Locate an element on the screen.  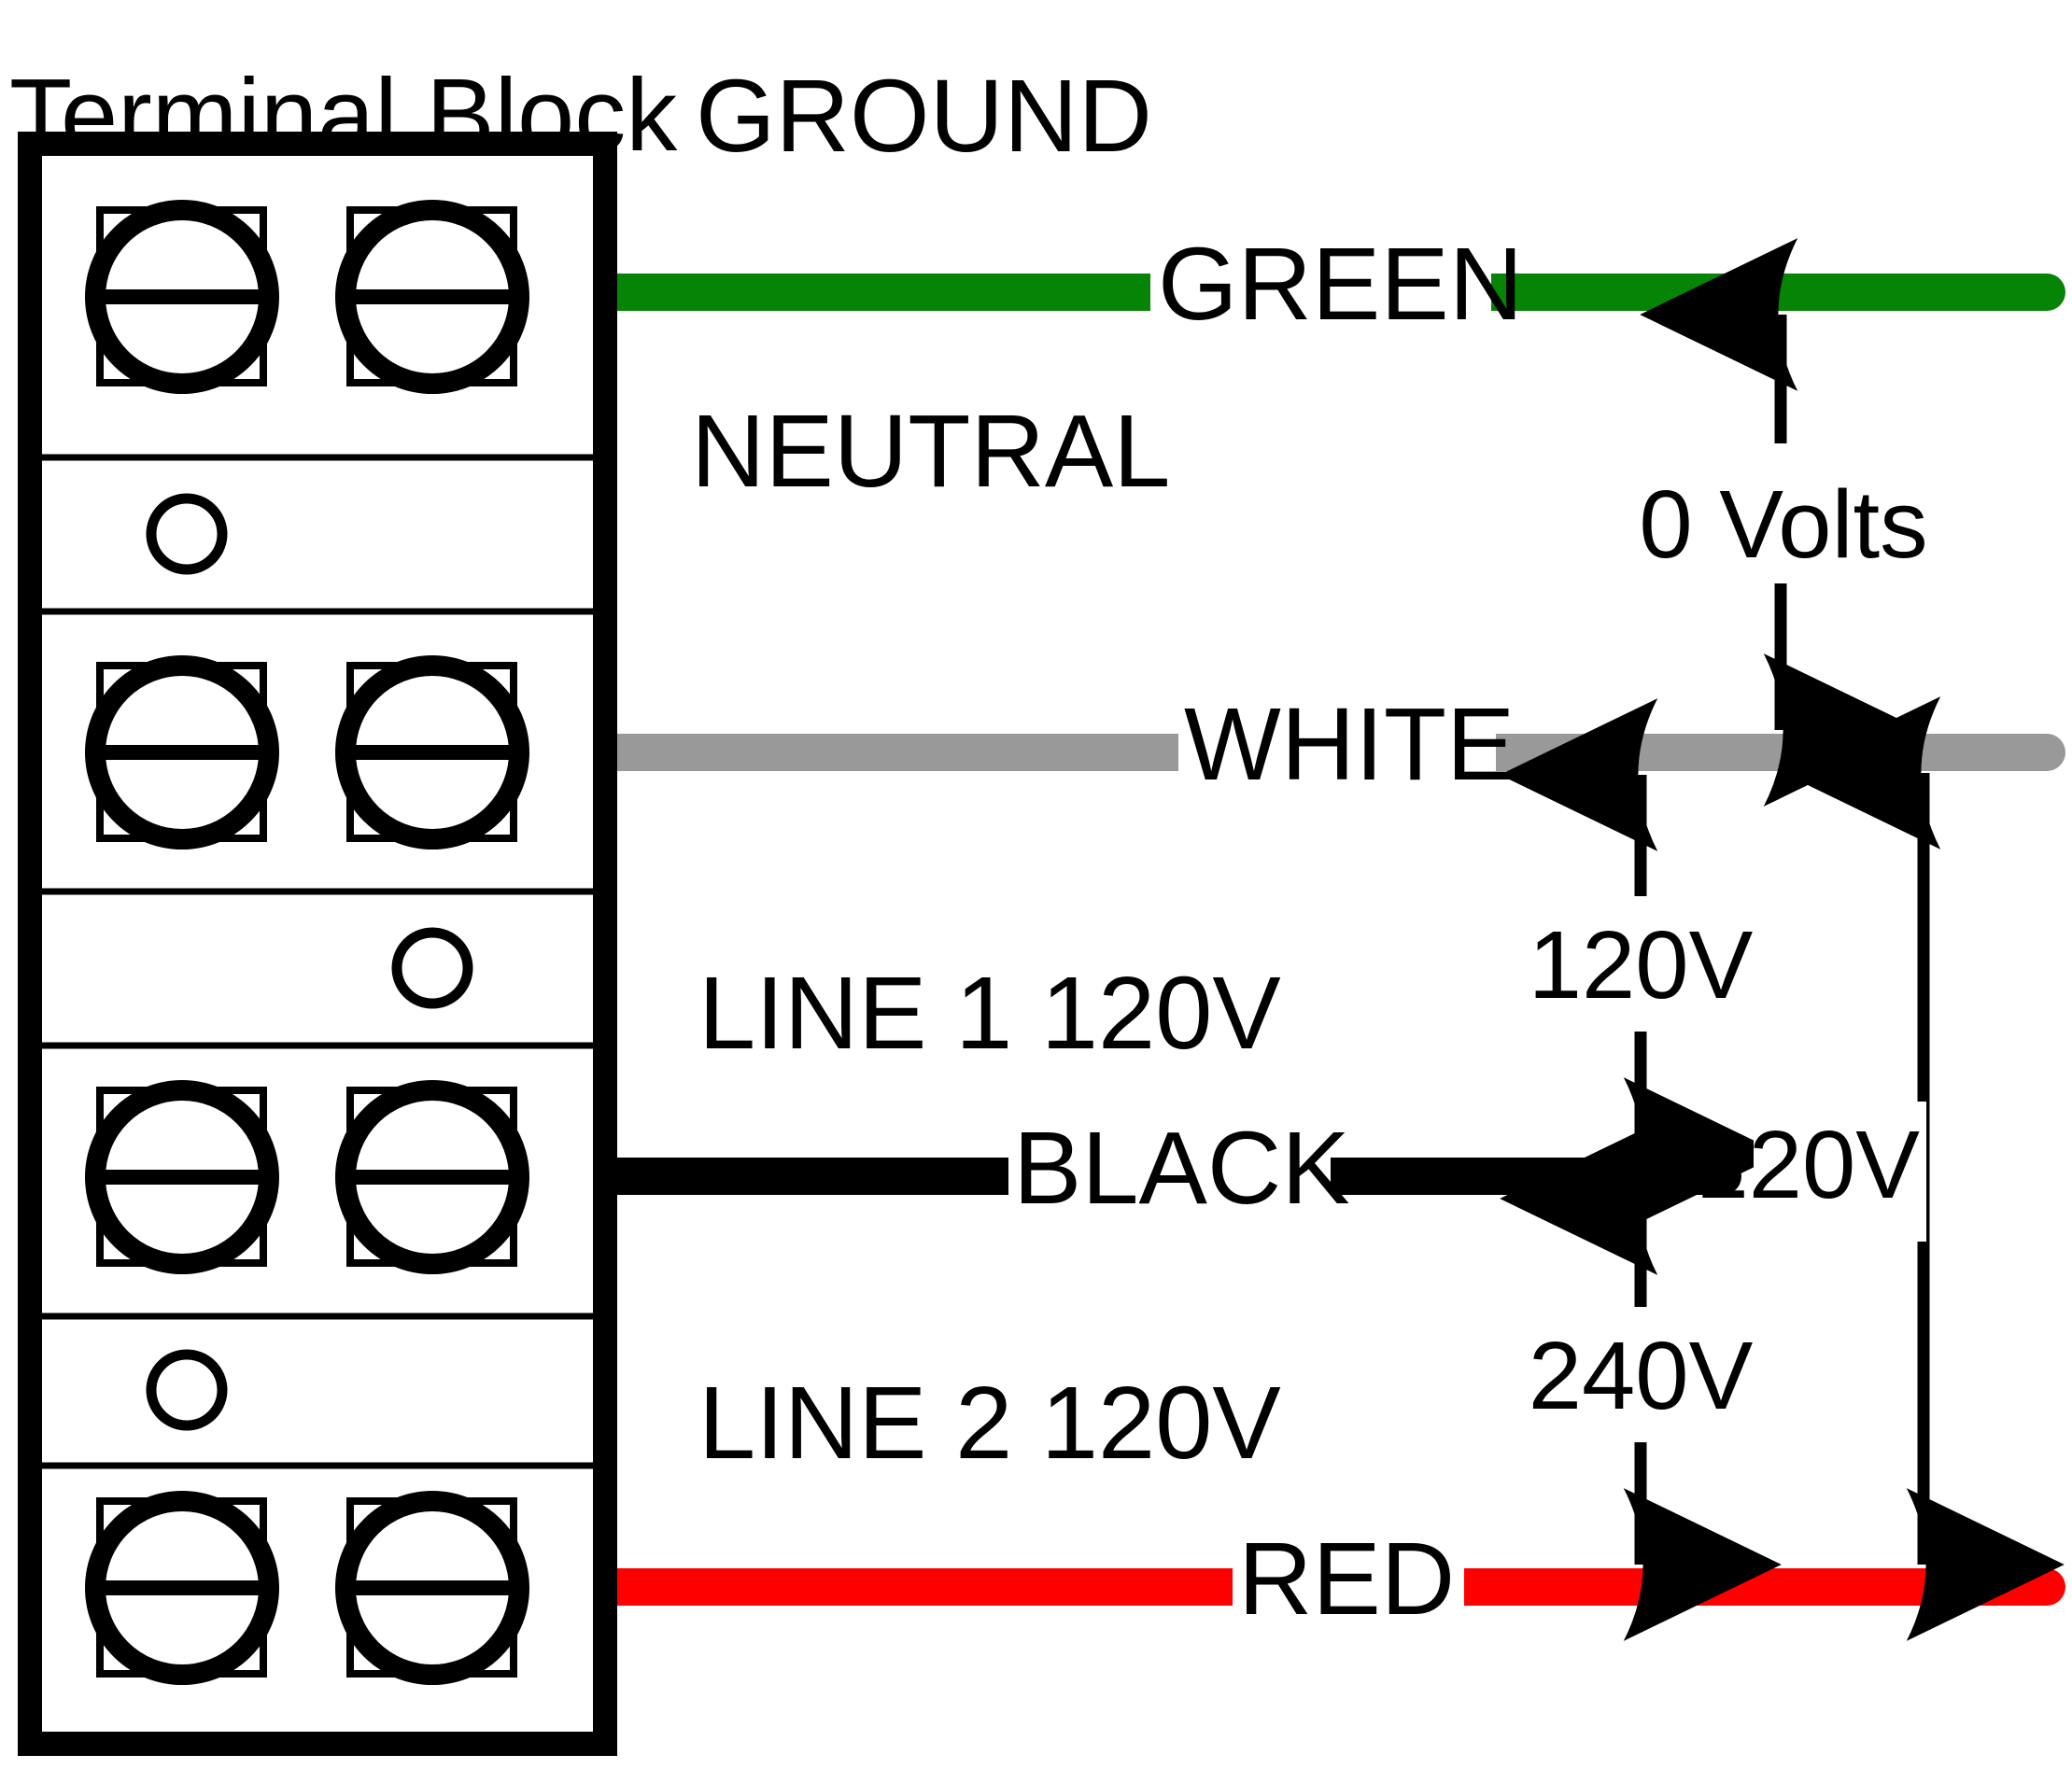
conductor-wire-label-green-group: GREEN is located at coordinates (1336, 289).